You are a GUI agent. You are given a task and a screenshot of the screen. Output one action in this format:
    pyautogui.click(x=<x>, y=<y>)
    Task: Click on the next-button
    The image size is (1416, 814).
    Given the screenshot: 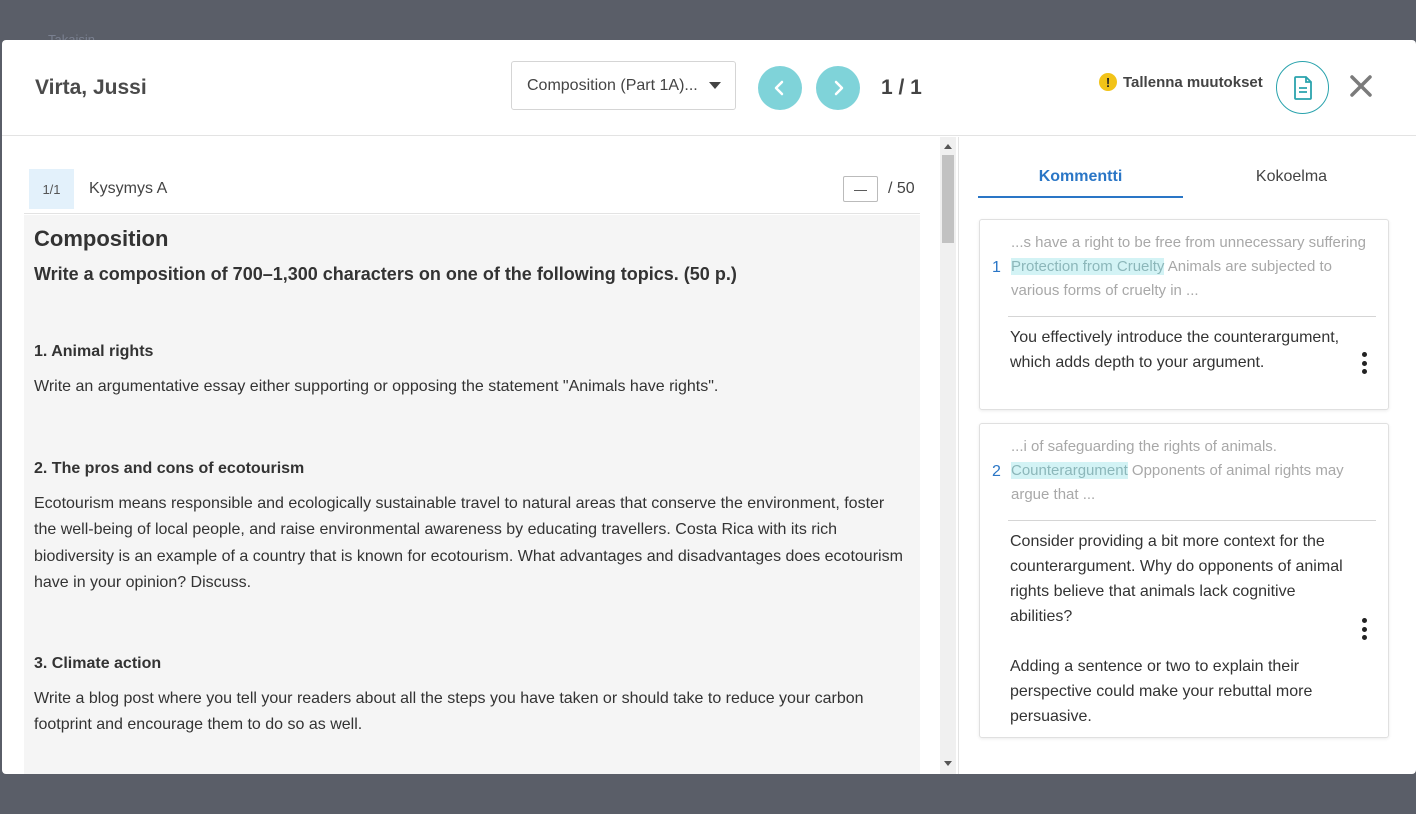 What is the action you would take?
    pyautogui.click(x=838, y=88)
    